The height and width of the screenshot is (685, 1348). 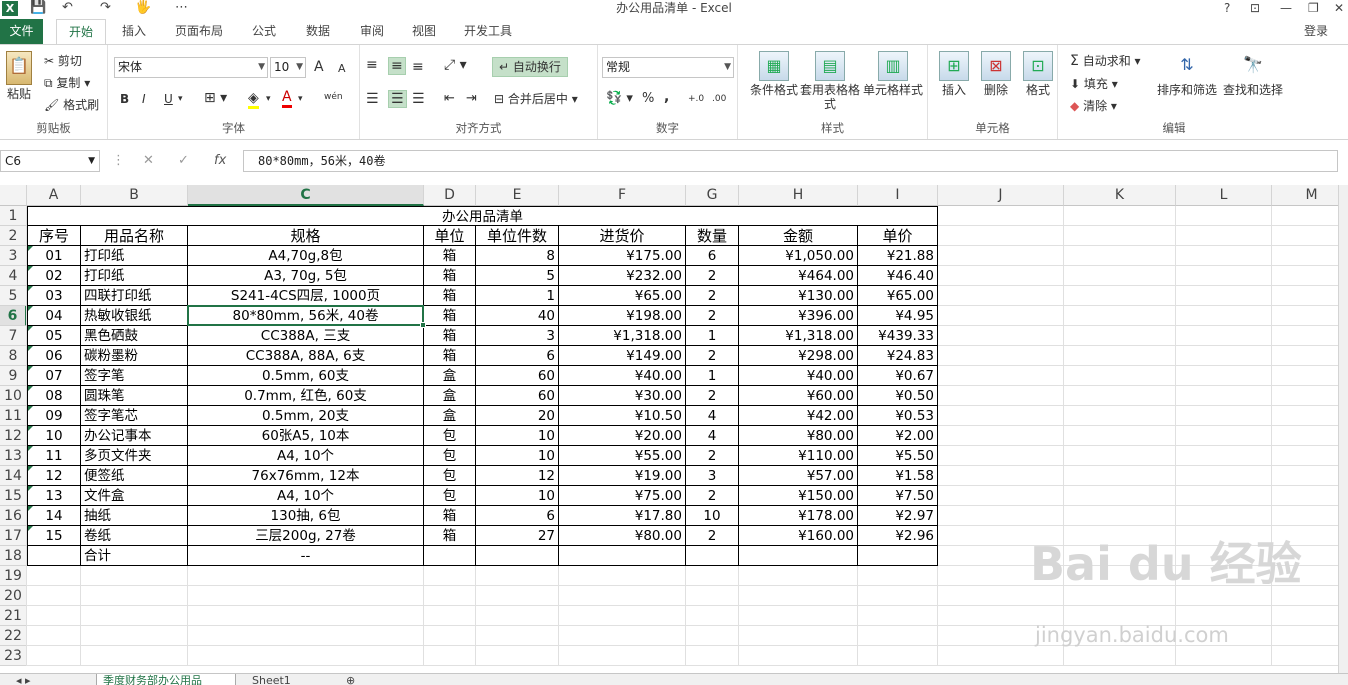 What do you see at coordinates (54, 316) in the screenshot?
I see `table-cell: 04` at bounding box center [54, 316].